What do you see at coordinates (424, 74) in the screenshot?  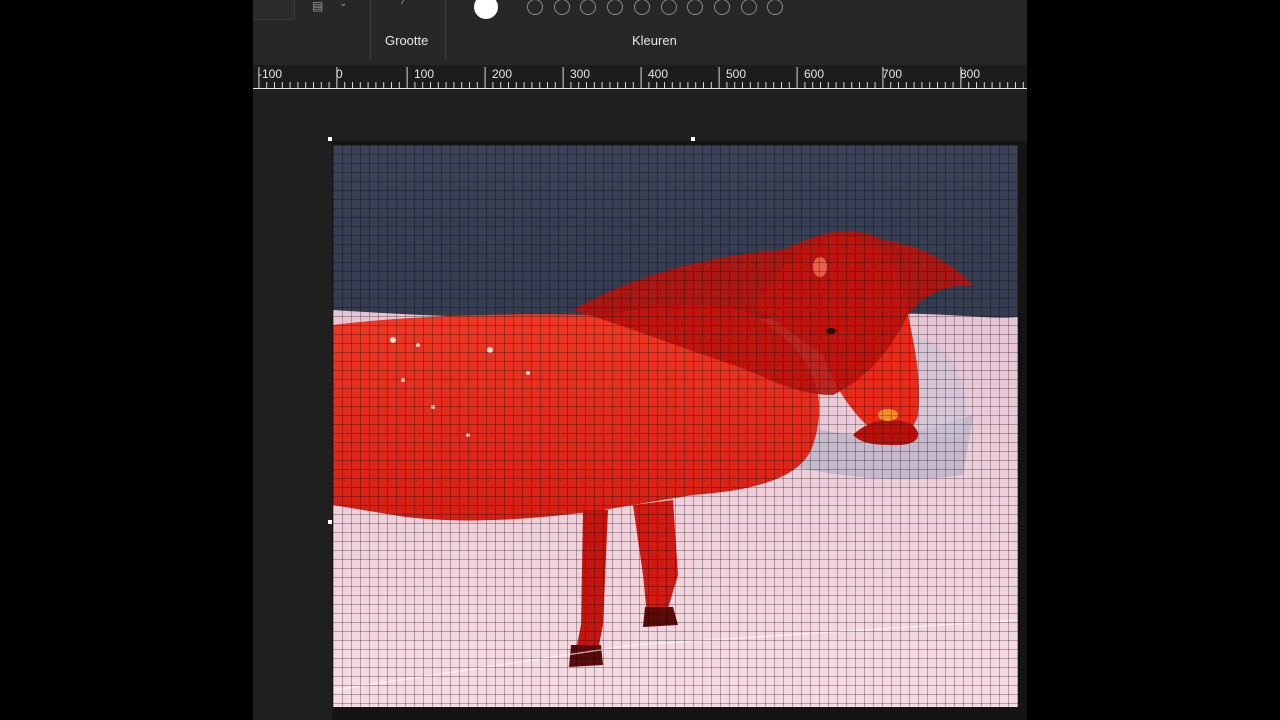 I see `ruler-tick-label: 100` at bounding box center [424, 74].